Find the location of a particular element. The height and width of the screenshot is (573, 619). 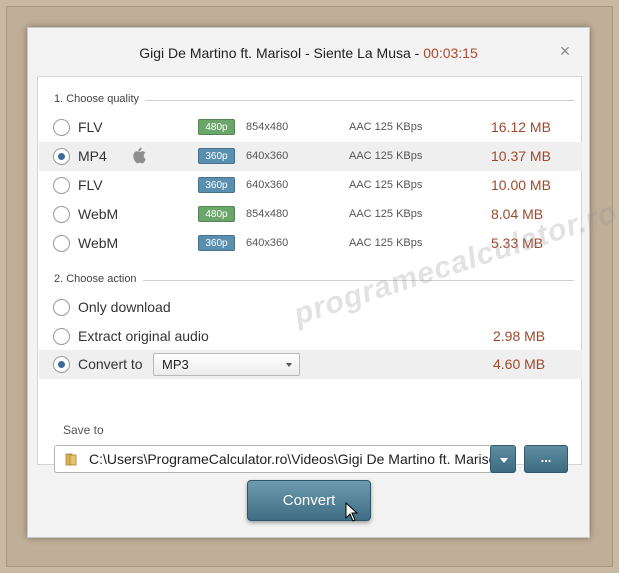

chevron-down-icon is located at coordinates (289, 365).